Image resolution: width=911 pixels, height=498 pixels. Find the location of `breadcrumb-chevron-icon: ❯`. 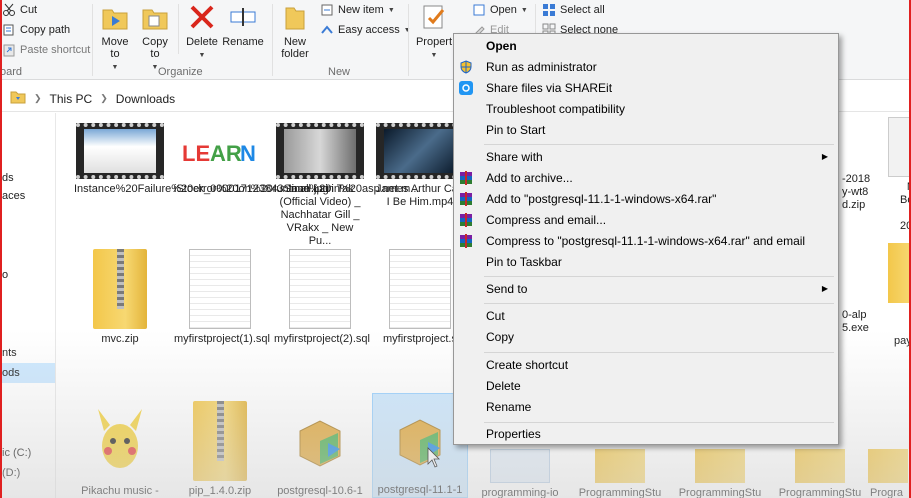

breadcrumb-chevron-icon: ❯ is located at coordinates (38, 98).